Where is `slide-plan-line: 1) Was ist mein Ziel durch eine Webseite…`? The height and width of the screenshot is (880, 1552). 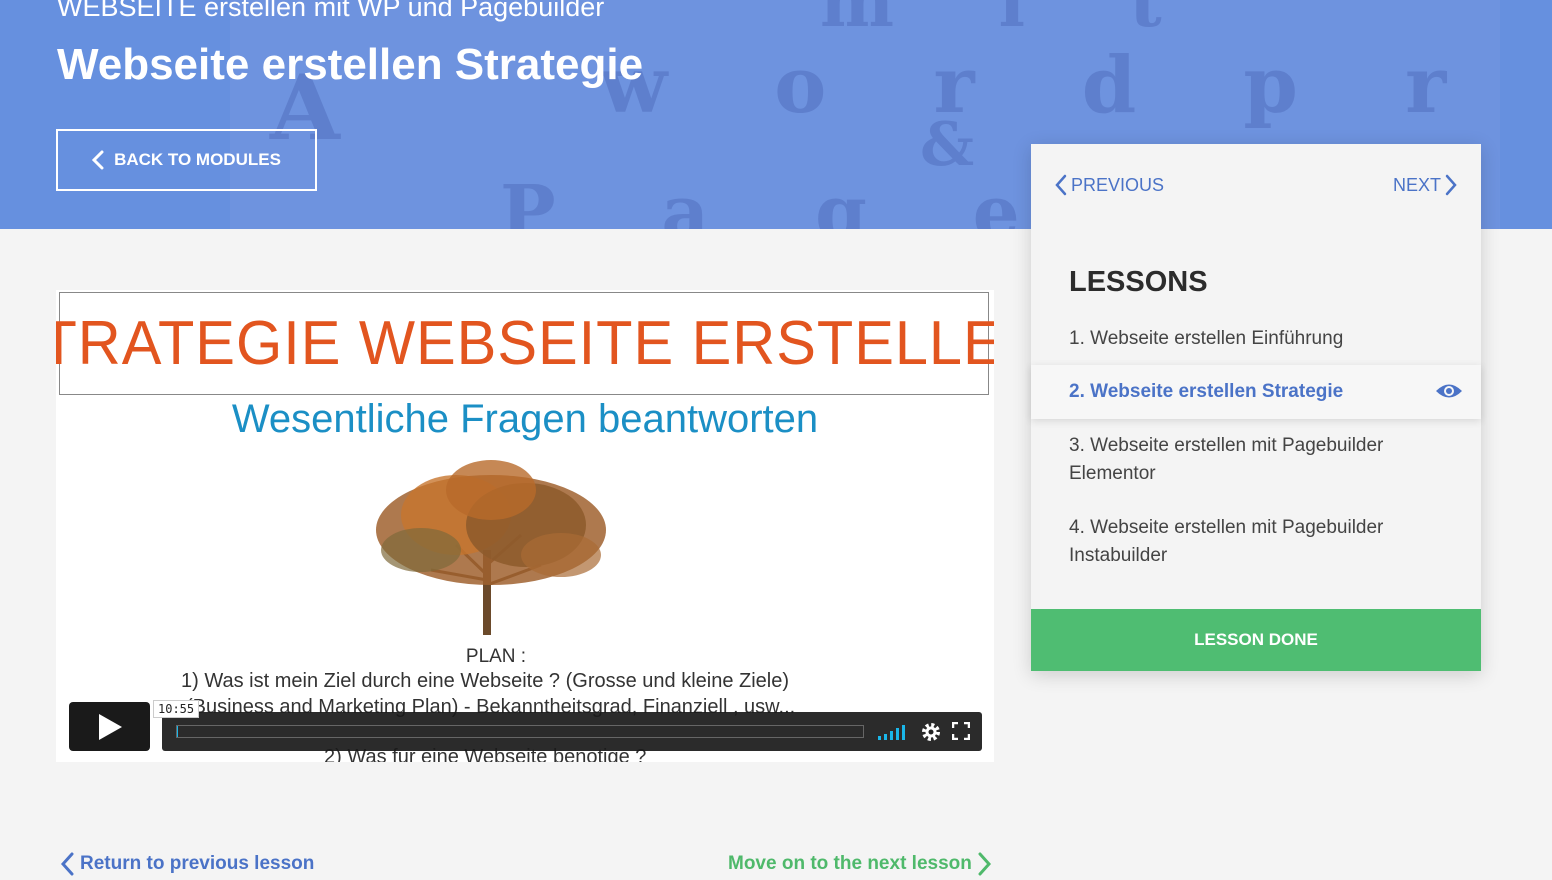
slide-plan-line: 1) Was ist mein Ziel durch eine Webseite… is located at coordinates (485, 681).